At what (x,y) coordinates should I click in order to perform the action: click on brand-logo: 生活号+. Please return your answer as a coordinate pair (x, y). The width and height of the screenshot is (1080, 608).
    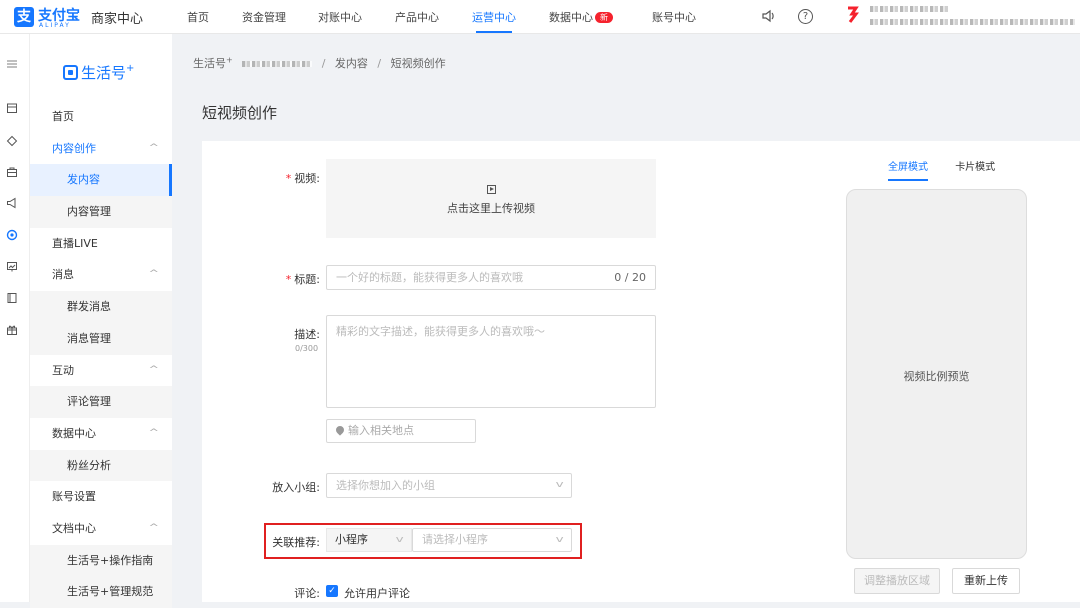
    Looking at the image, I should click on (98, 73).